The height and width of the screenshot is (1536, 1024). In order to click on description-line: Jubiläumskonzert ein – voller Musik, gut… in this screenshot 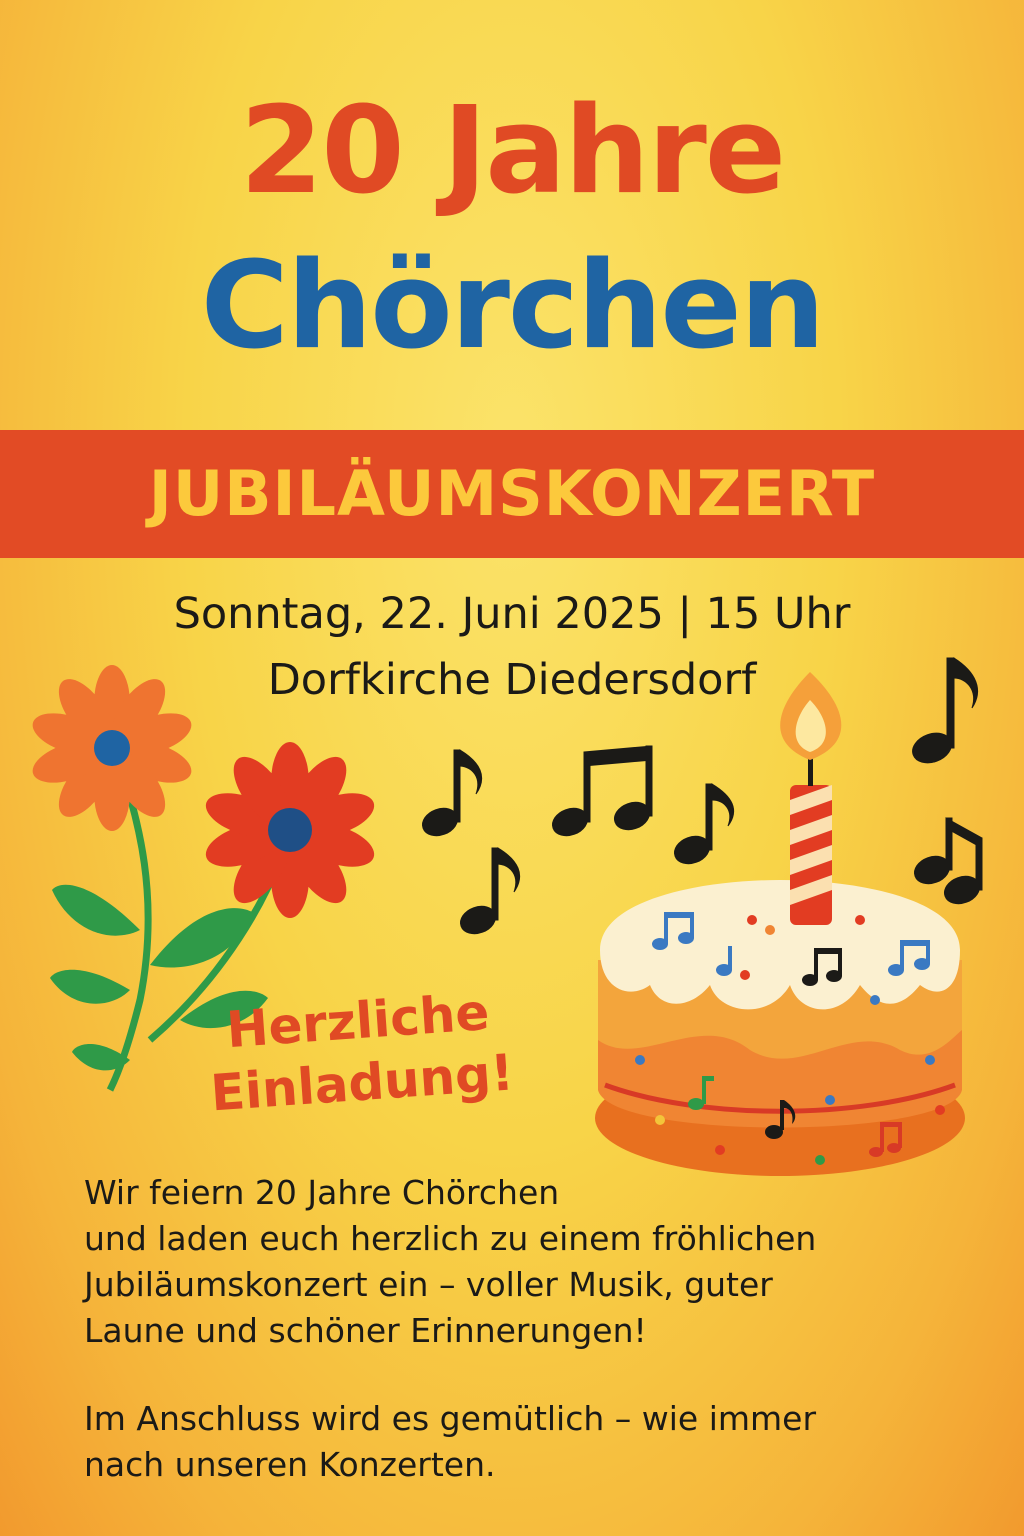, I will do `click(428, 1284)`.